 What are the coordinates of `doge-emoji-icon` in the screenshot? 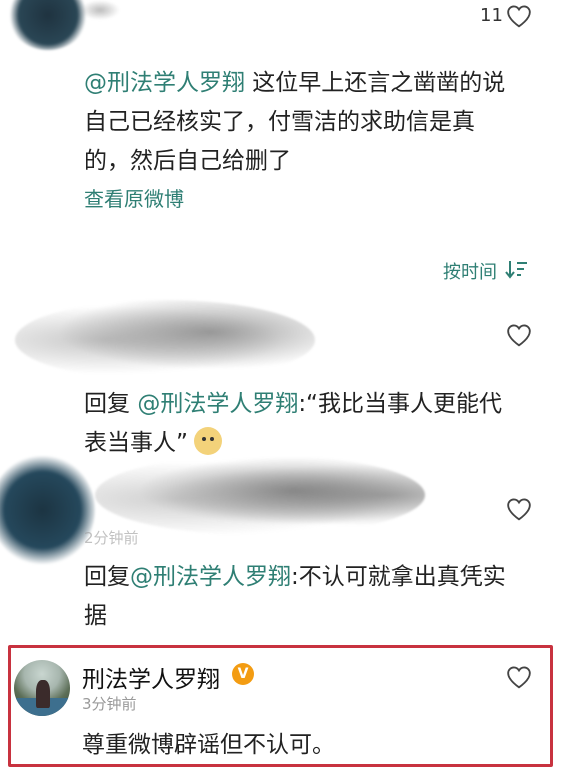 It's located at (207, 441).